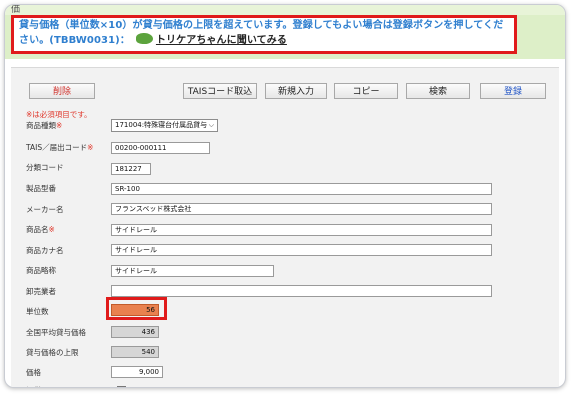  I want to click on label-tais: TAIS／届出コード※, so click(59, 147).